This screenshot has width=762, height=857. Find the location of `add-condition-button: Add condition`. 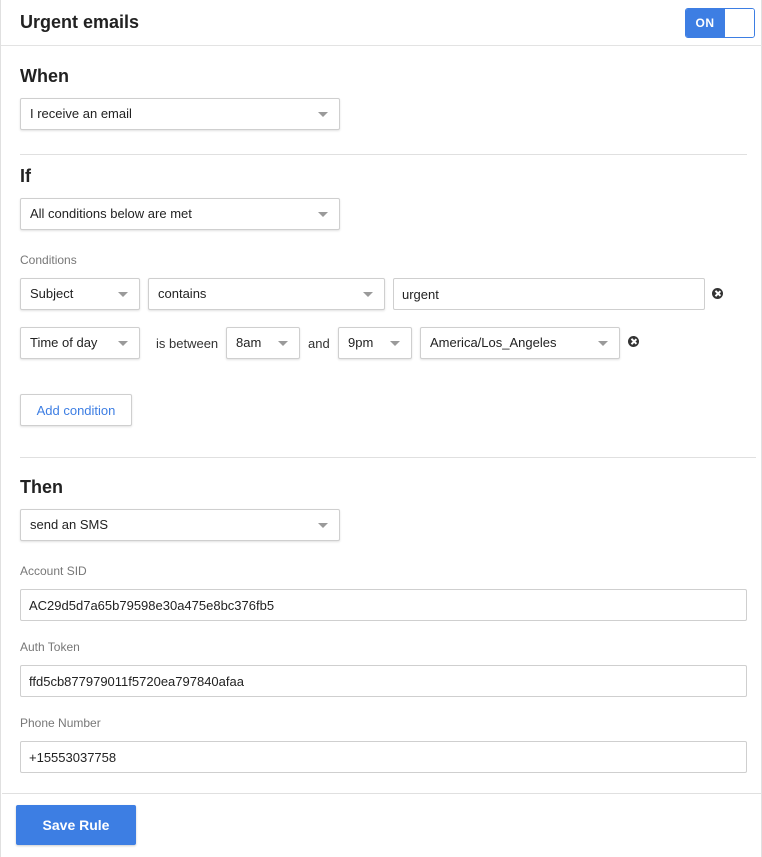

add-condition-button: Add condition is located at coordinates (76, 410).